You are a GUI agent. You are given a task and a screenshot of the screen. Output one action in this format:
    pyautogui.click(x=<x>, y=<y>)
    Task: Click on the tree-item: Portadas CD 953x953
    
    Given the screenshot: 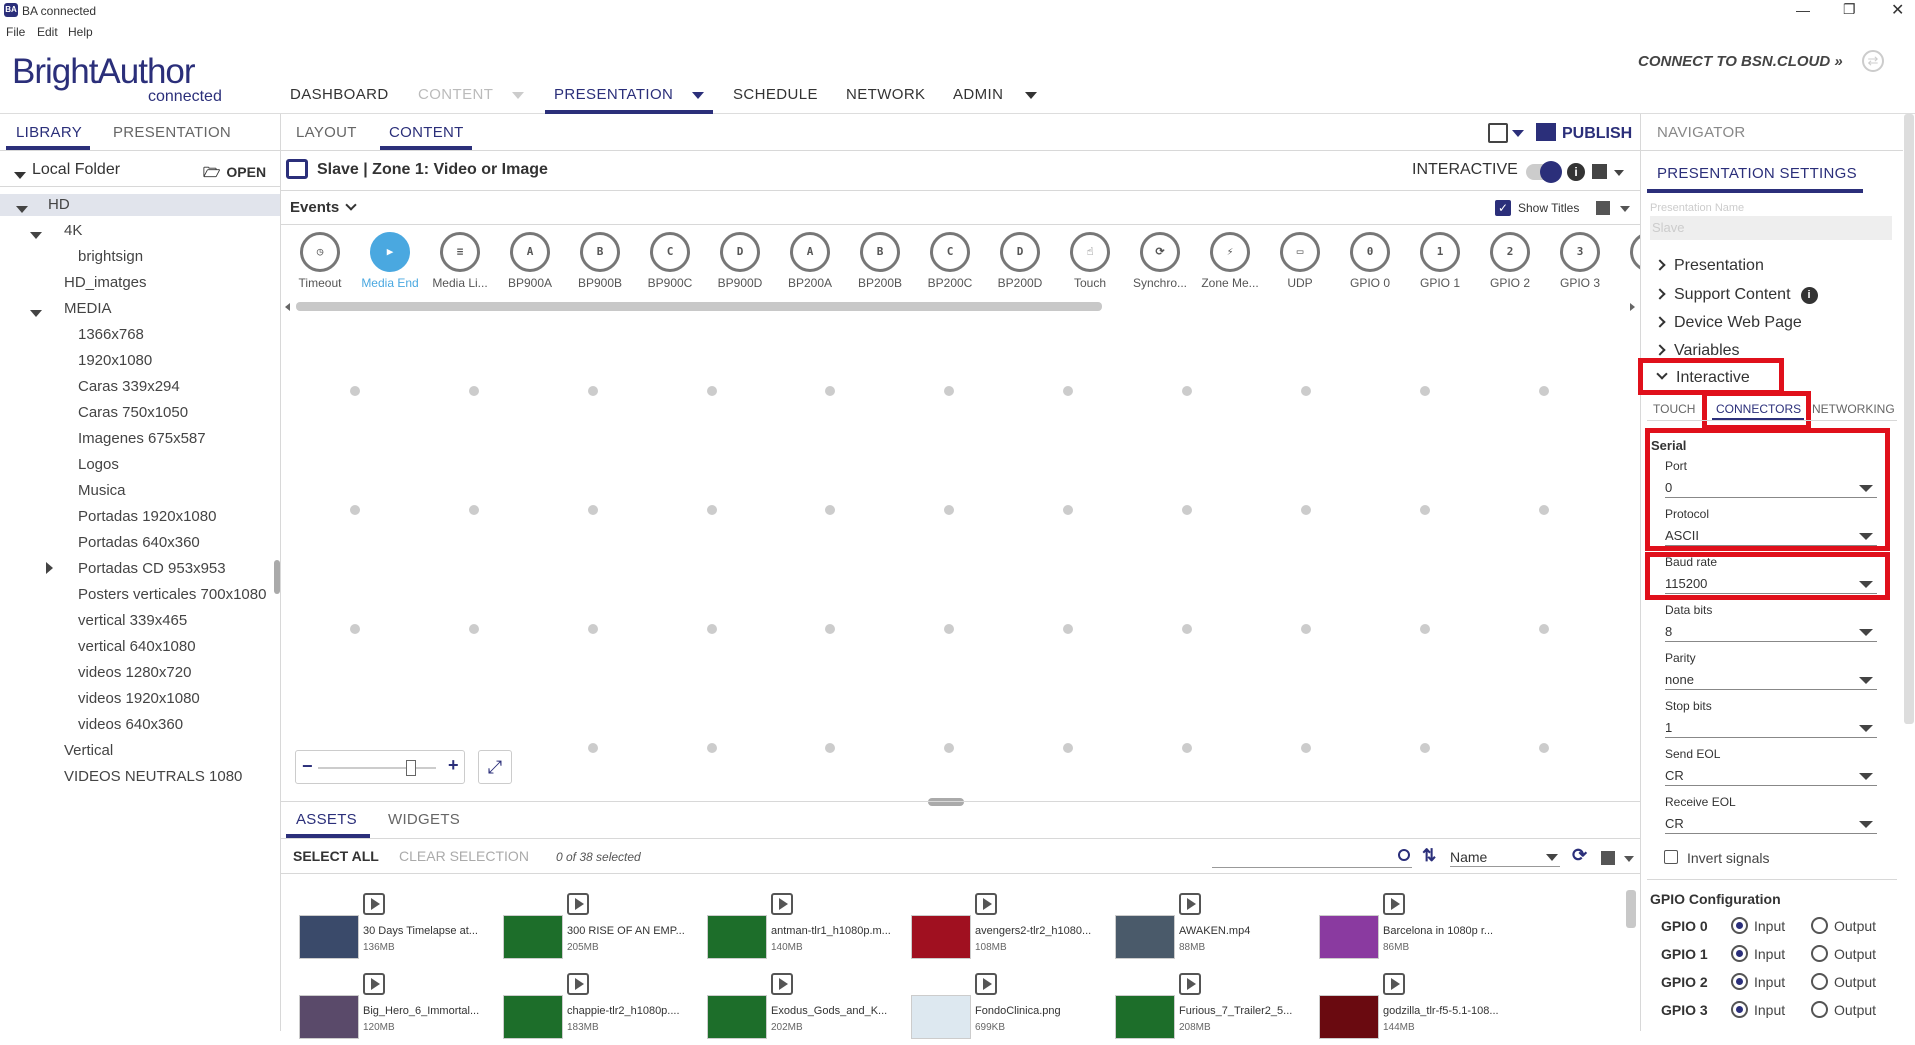 What is the action you would take?
    pyautogui.click(x=152, y=568)
    